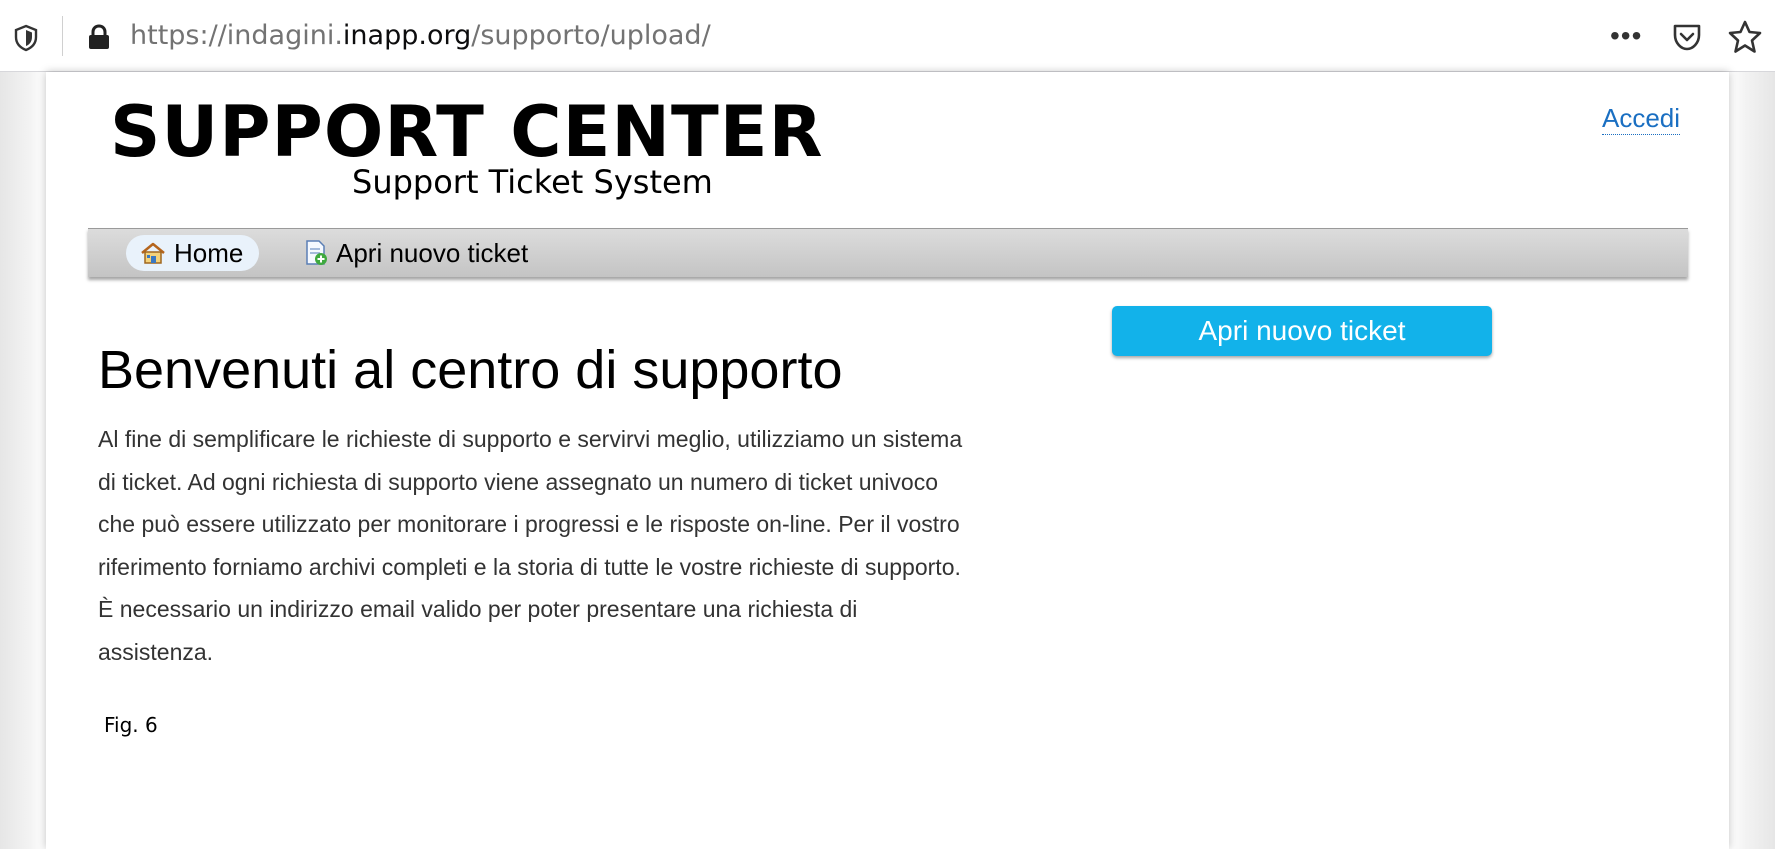 This screenshot has height=849, width=1775. I want to click on page-title: Benvenuti al centro di supporto, so click(470, 370).